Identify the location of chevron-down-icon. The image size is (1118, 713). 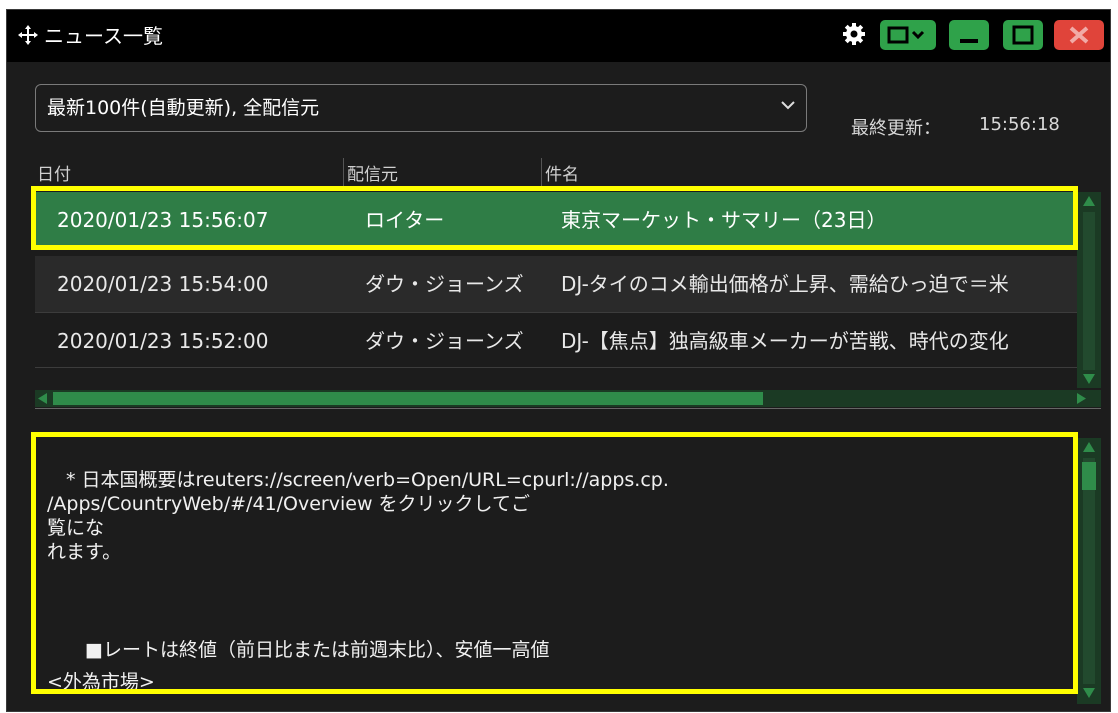
(788, 105).